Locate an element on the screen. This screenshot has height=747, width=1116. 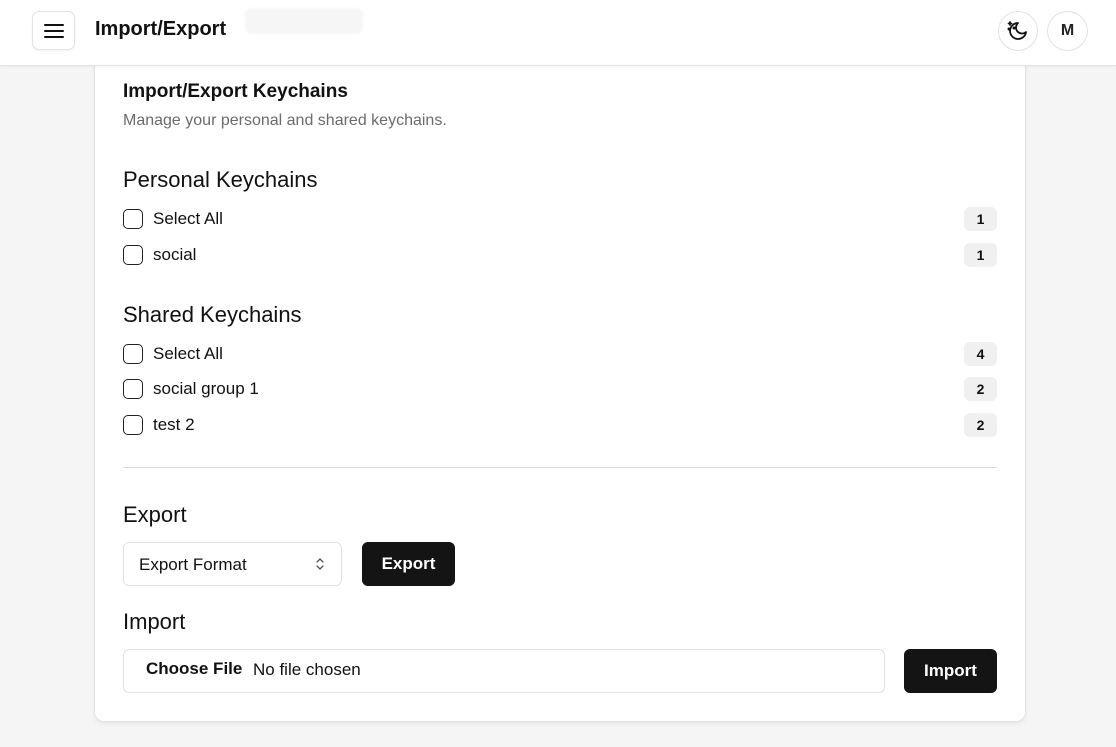
chevron-up-down-icon is located at coordinates (320, 564).